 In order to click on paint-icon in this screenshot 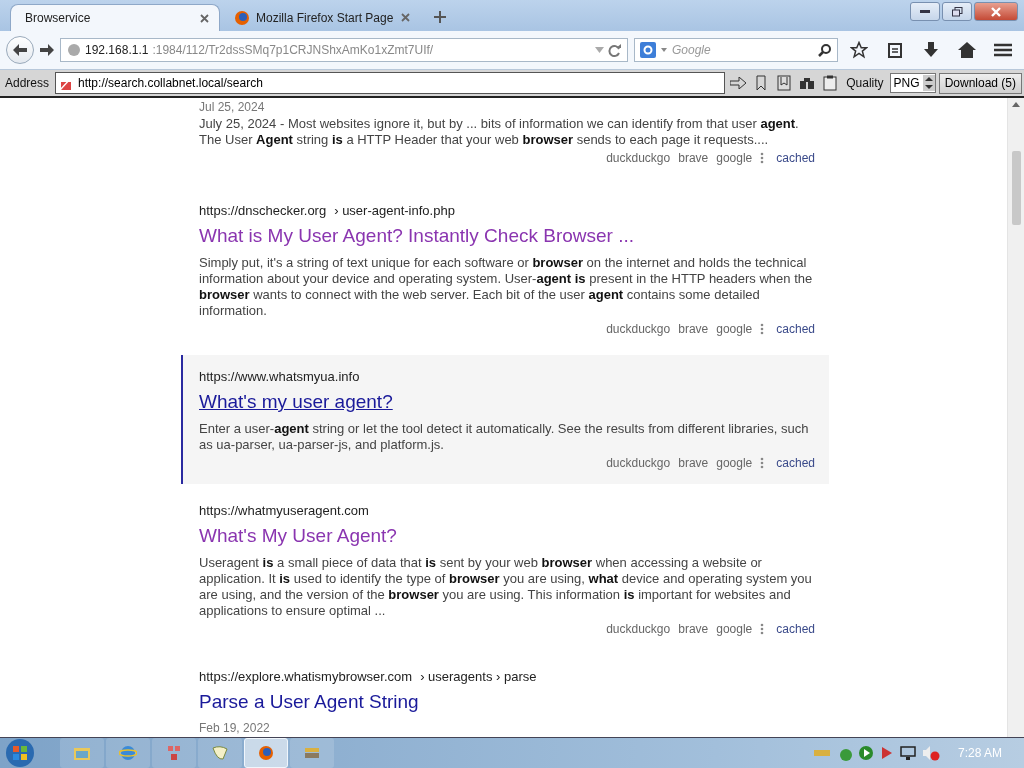, I will do `click(220, 753)`.